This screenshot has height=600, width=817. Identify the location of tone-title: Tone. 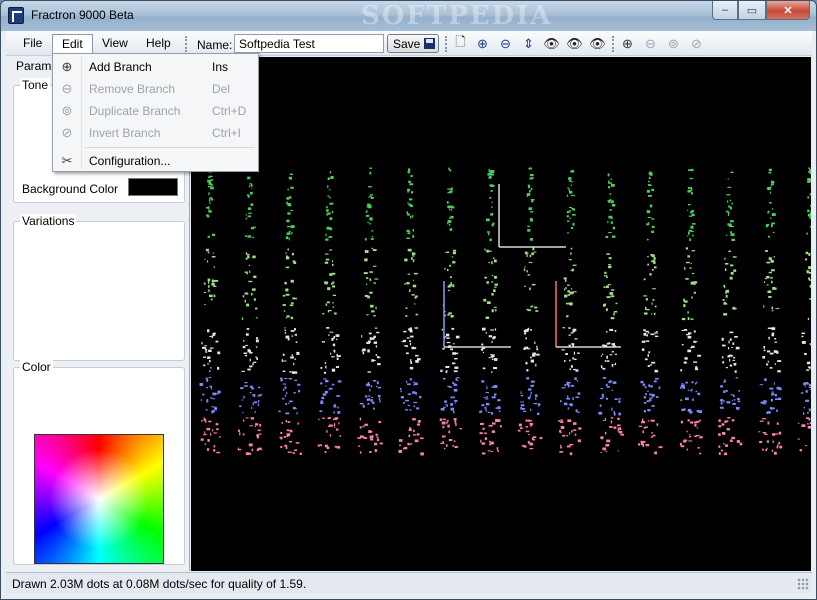
(35, 85).